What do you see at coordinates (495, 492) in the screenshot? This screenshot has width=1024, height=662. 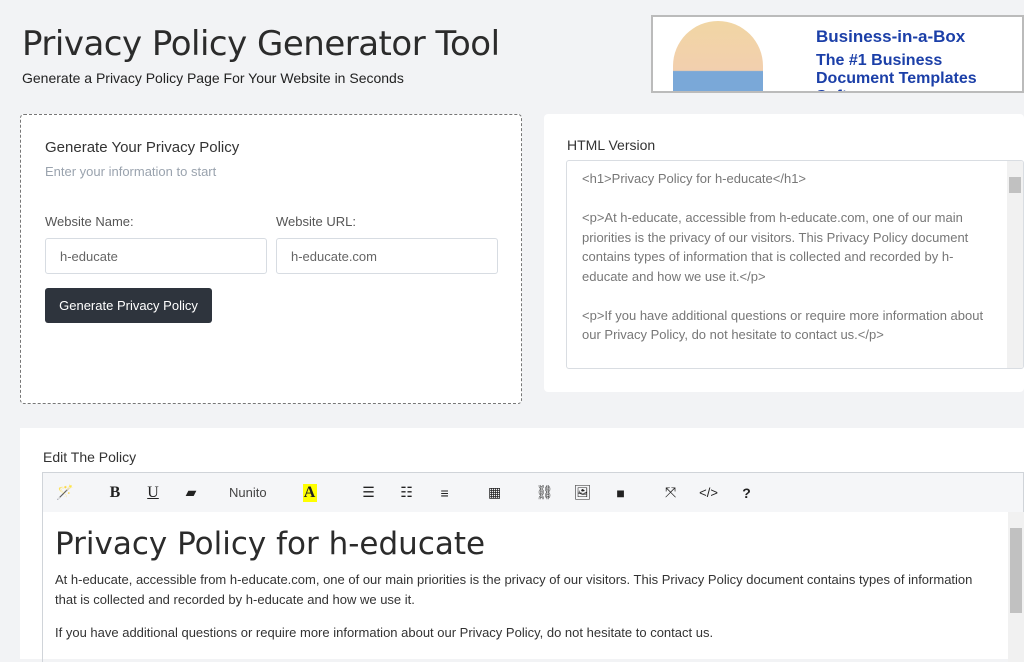 I see `table-icon: ▦` at bounding box center [495, 492].